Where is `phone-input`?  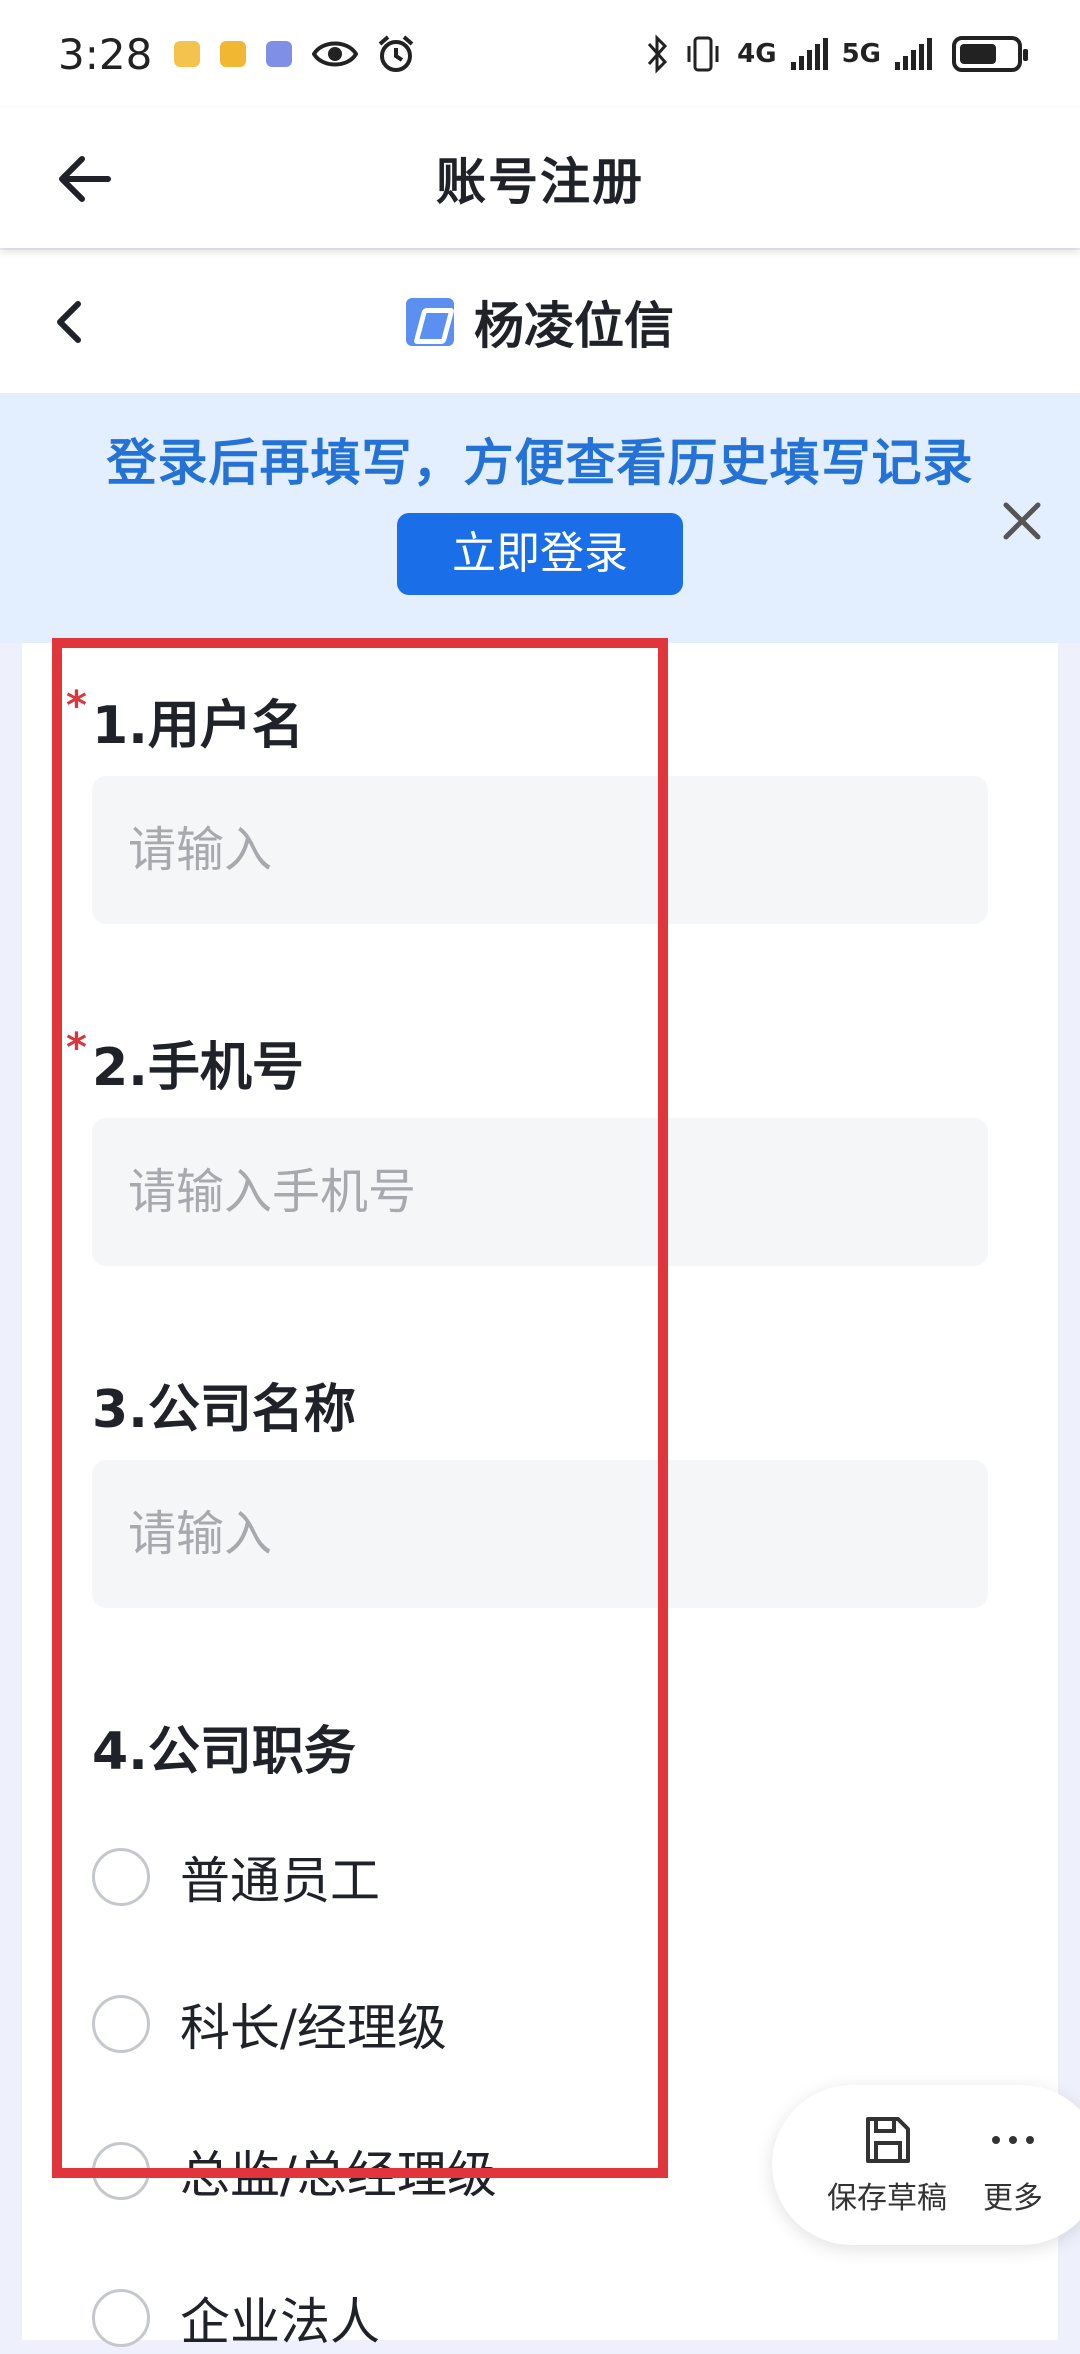 phone-input is located at coordinates (540, 1192).